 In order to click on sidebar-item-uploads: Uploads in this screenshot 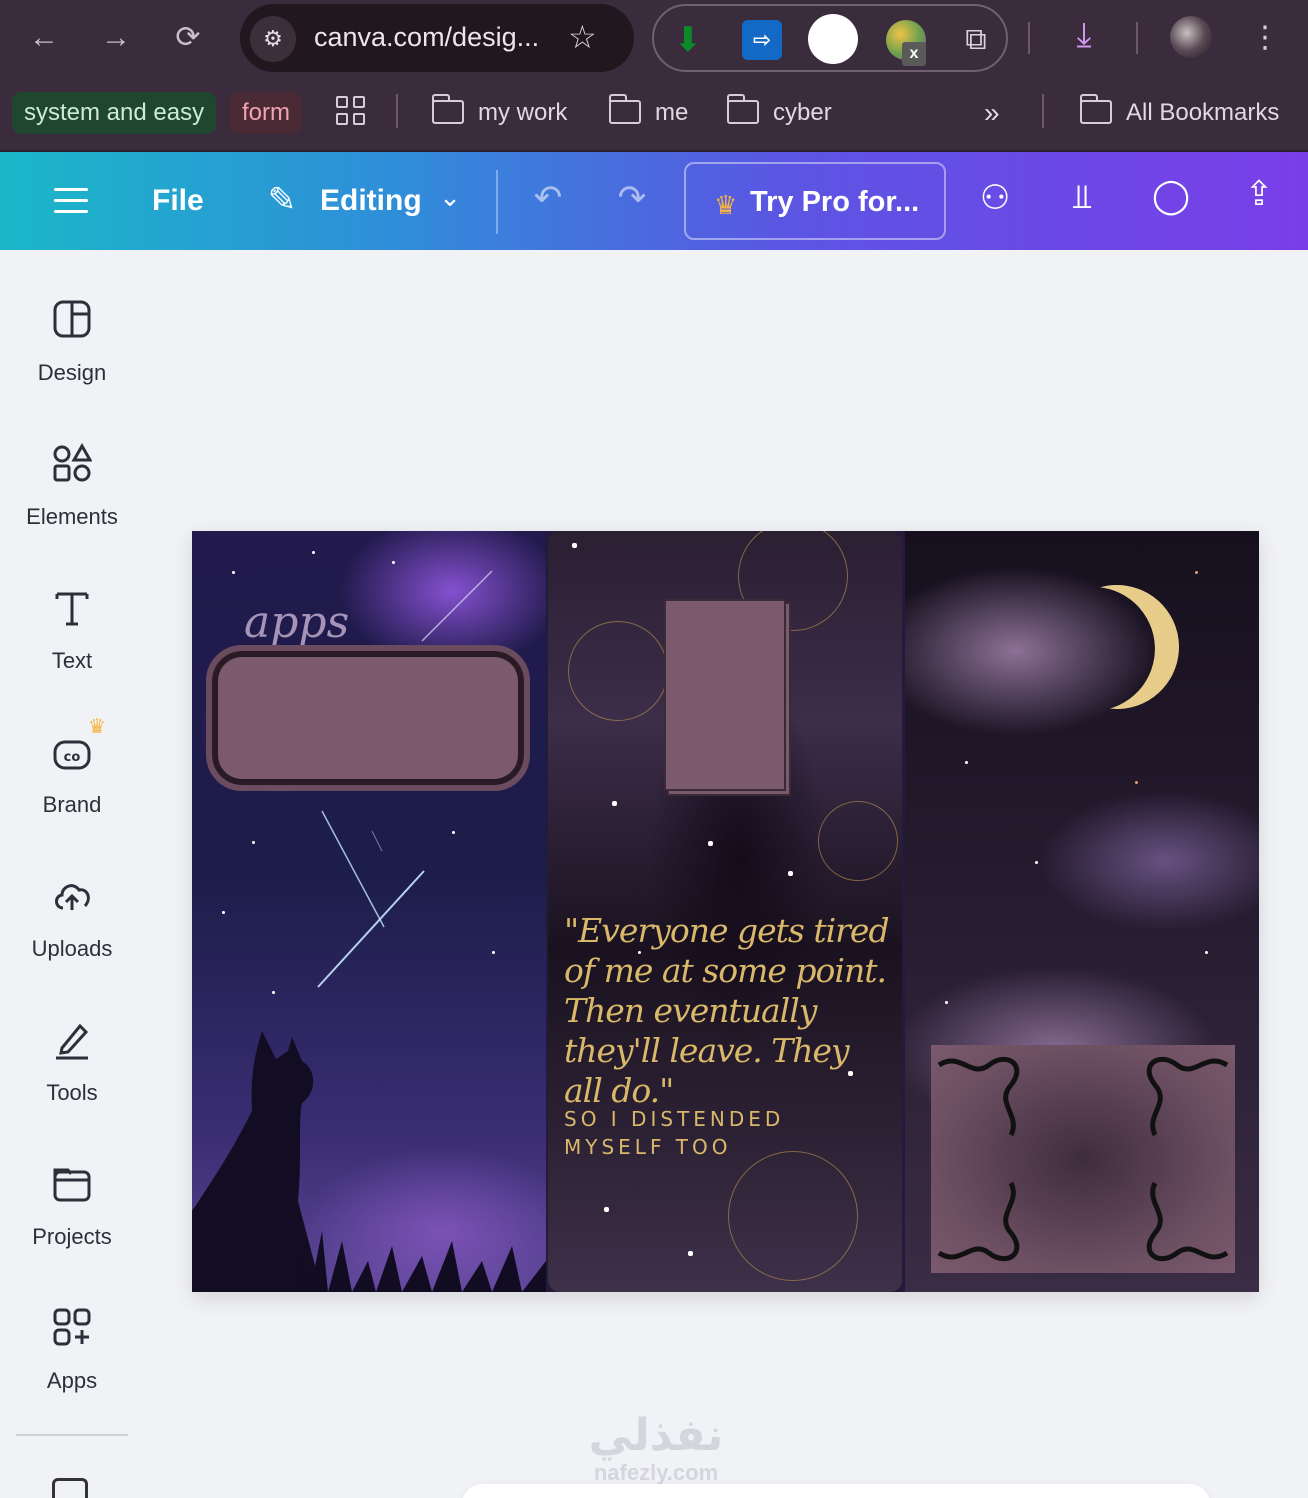, I will do `click(72, 934)`.